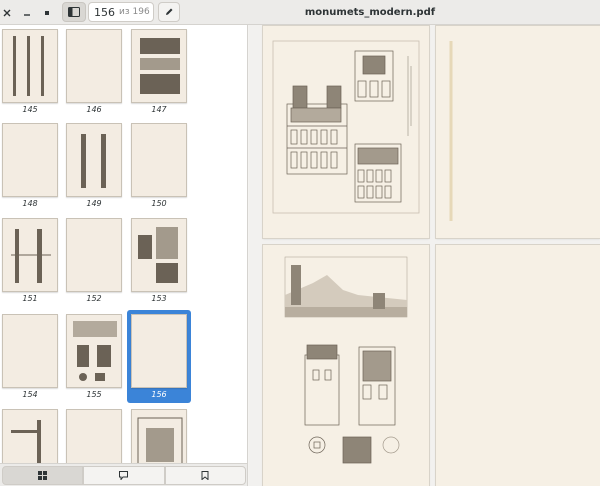  What do you see at coordinates (159, 203) in the screenshot?
I see `thumbnail-page-number: 150` at bounding box center [159, 203].